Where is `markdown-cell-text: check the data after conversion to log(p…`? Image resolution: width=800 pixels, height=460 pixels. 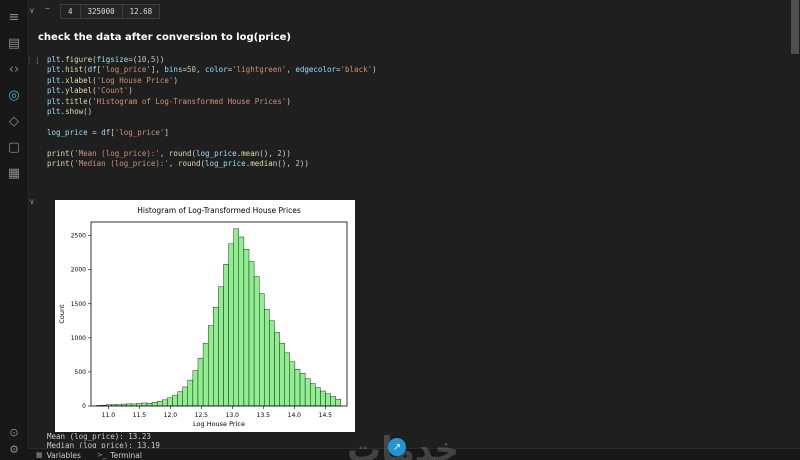
markdown-cell-text: check the data after conversion to log(p… is located at coordinates (164, 37).